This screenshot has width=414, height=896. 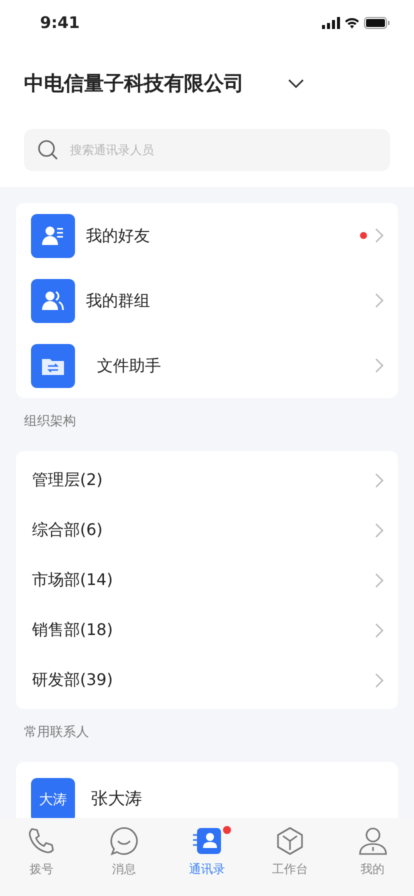 I want to click on status-time: 9:41, so click(x=60, y=23).